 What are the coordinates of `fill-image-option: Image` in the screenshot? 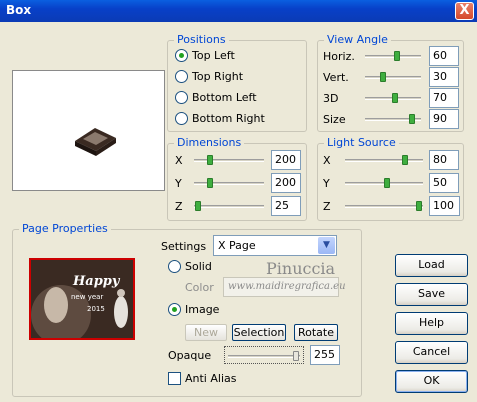 It's located at (193, 309).